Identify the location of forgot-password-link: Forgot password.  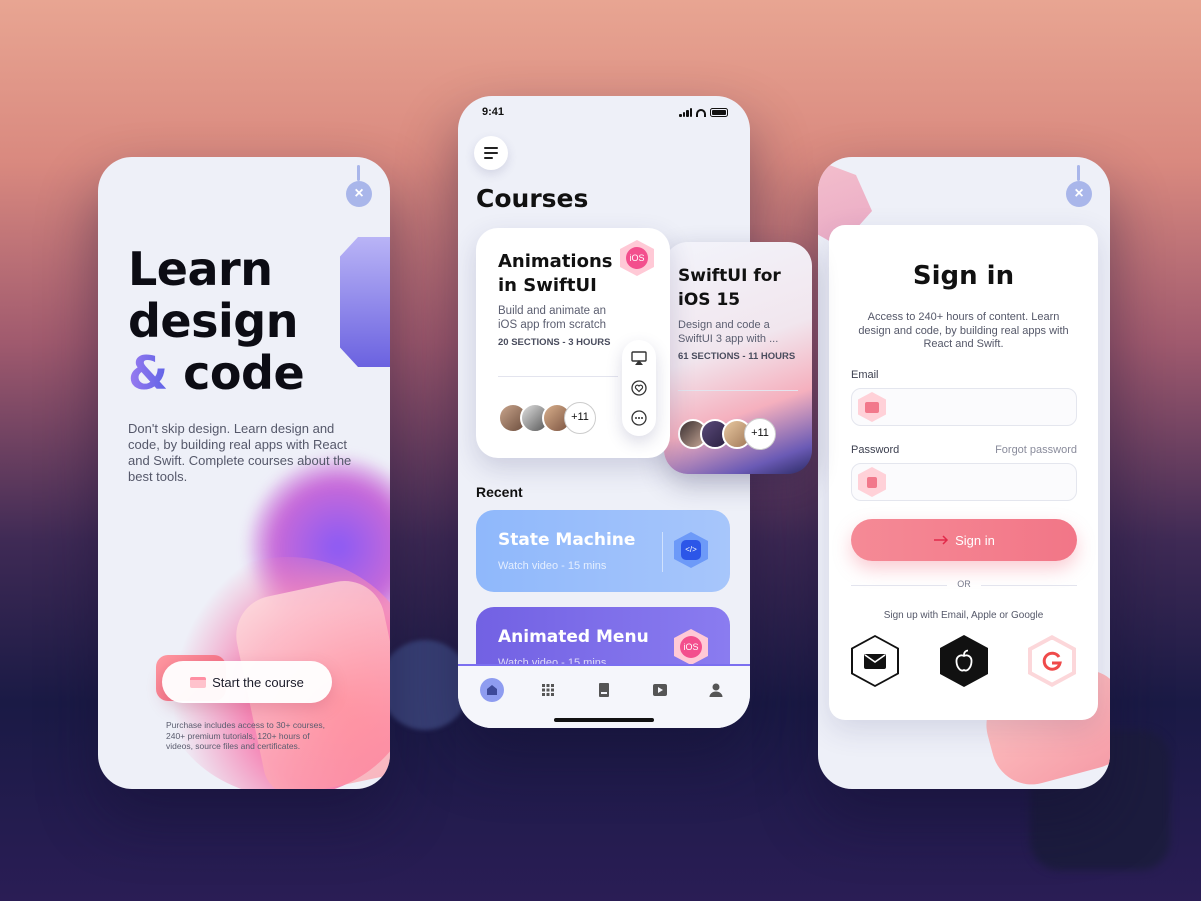
(1036, 450).